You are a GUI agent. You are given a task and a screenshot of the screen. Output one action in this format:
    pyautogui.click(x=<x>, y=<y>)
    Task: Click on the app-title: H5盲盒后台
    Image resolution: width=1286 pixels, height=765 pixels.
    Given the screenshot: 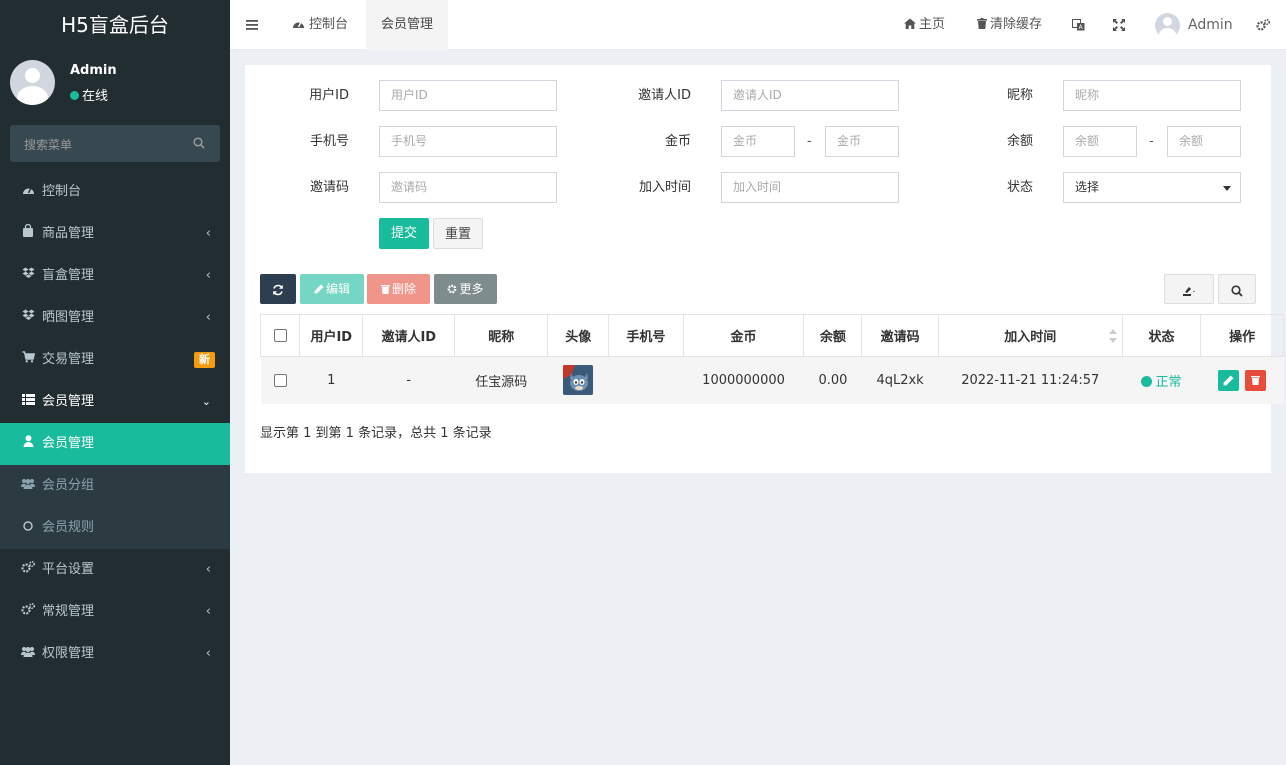 What is the action you would take?
    pyautogui.click(x=115, y=25)
    